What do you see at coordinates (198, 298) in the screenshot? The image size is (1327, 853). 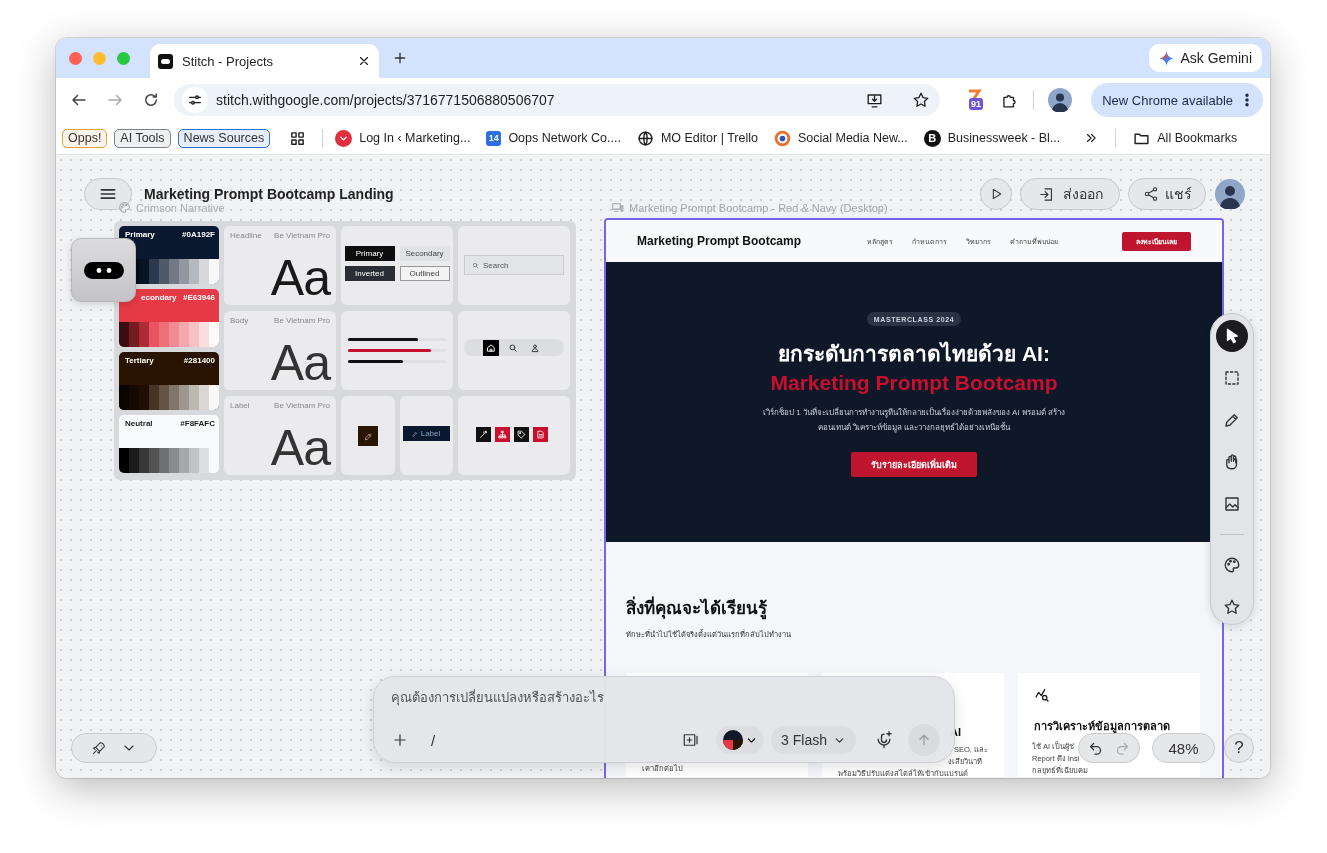 I see `color-hex: #E63946` at bounding box center [198, 298].